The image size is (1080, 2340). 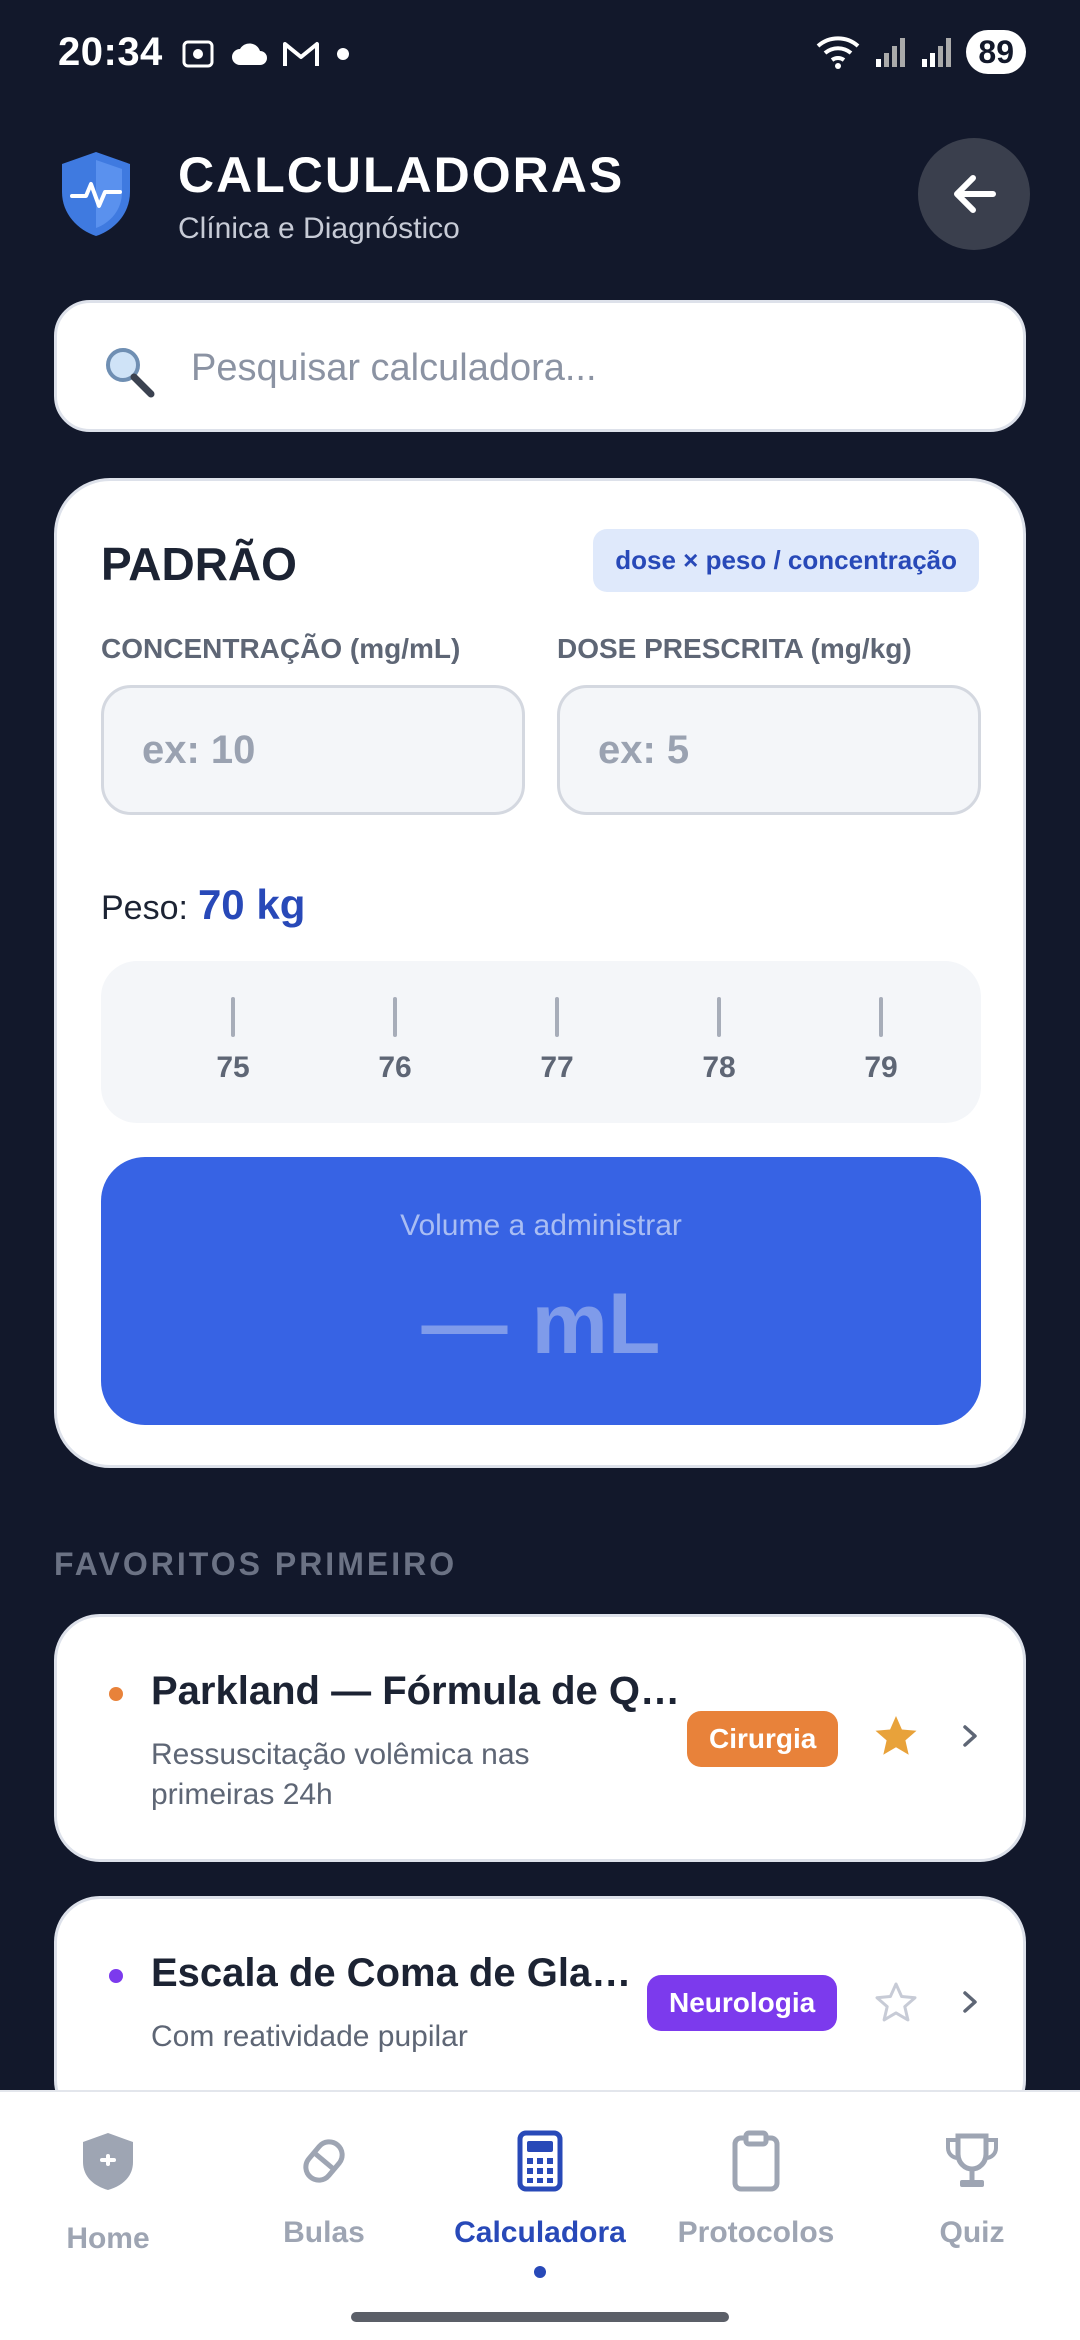 I want to click on result-label: Volume a administrar, so click(x=541, y=1225).